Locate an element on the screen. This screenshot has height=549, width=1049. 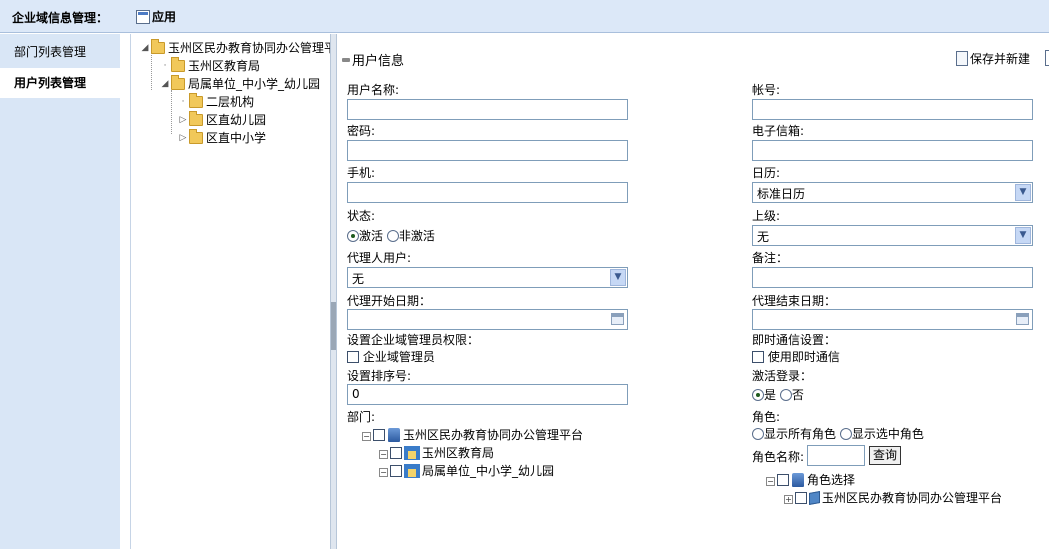
collapse-icon is located at coordinates (346, 59).